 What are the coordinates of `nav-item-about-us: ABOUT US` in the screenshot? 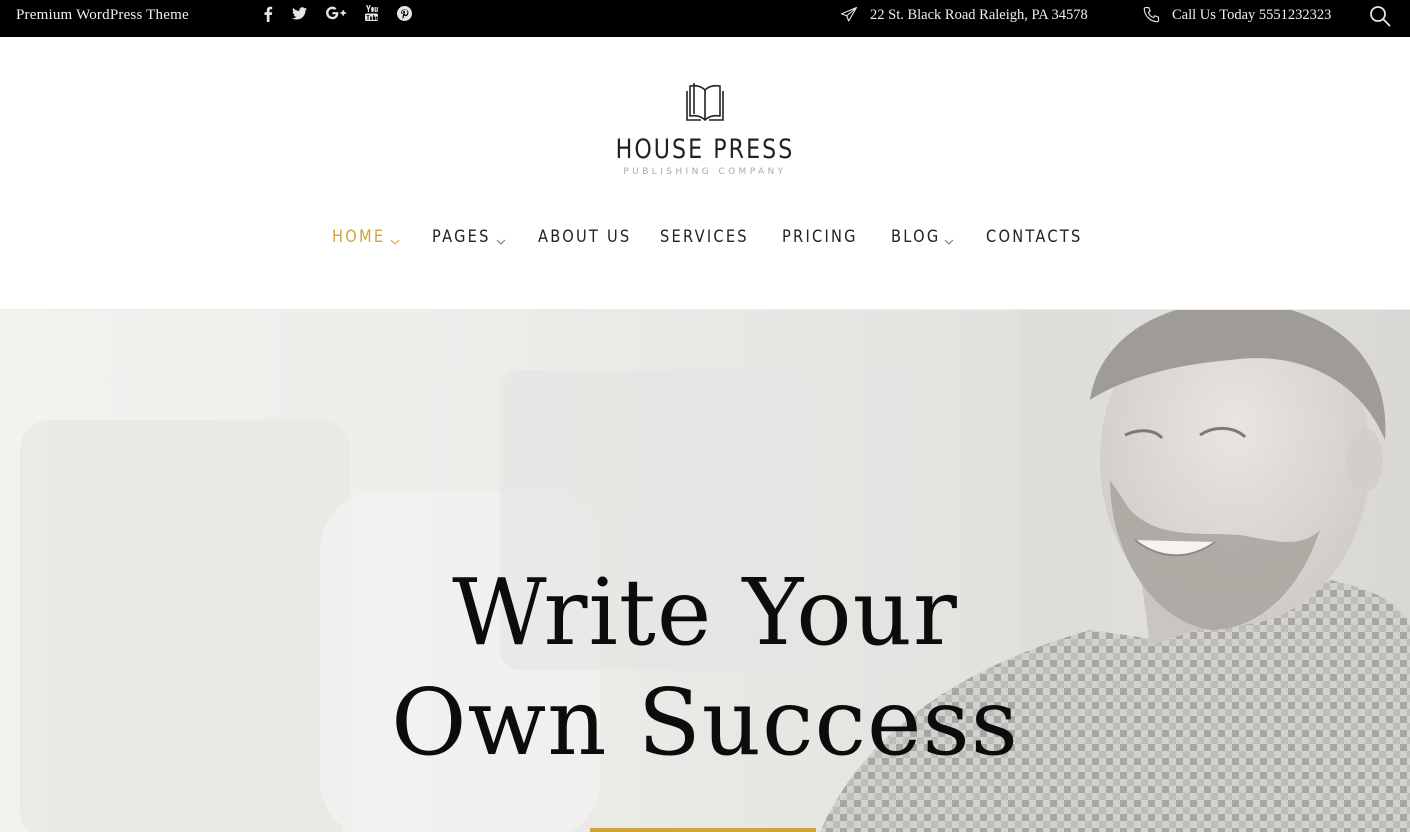 It's located at (592, 237).